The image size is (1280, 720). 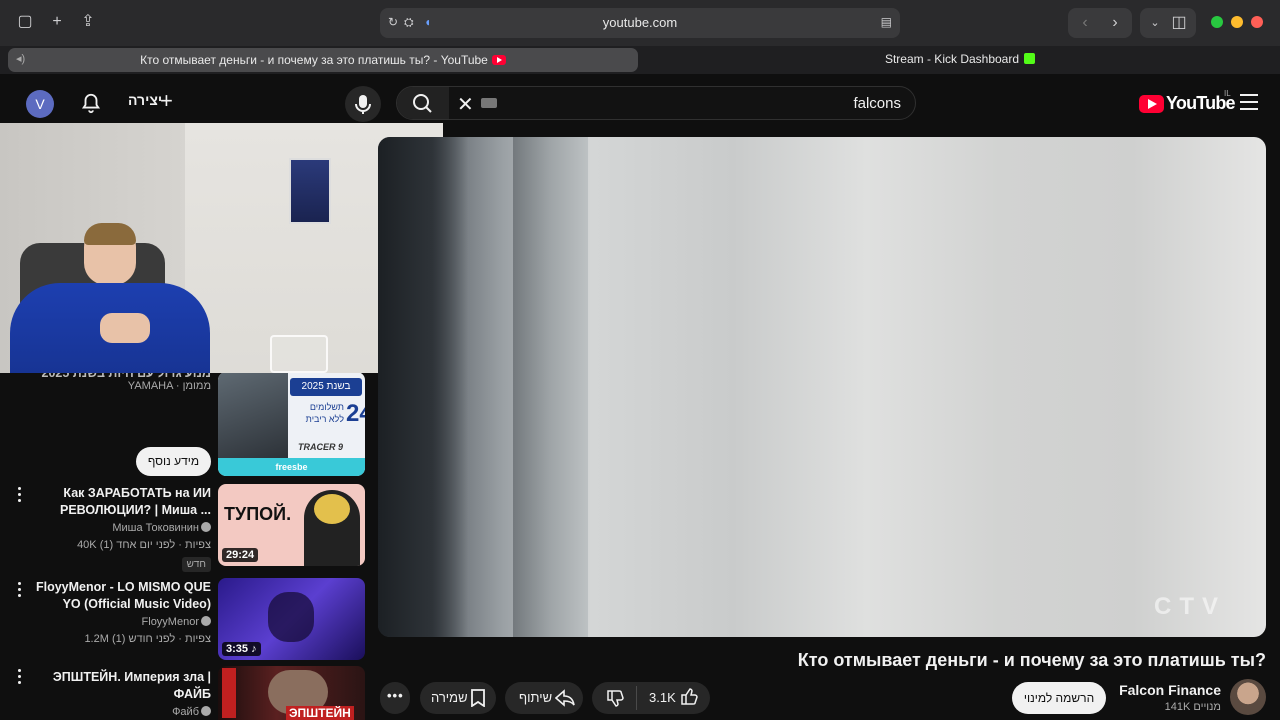 What do you see at coordinates (1217, 22) in the screenshot?
I see `maximize-dot` at bounding box center [1217, 22].